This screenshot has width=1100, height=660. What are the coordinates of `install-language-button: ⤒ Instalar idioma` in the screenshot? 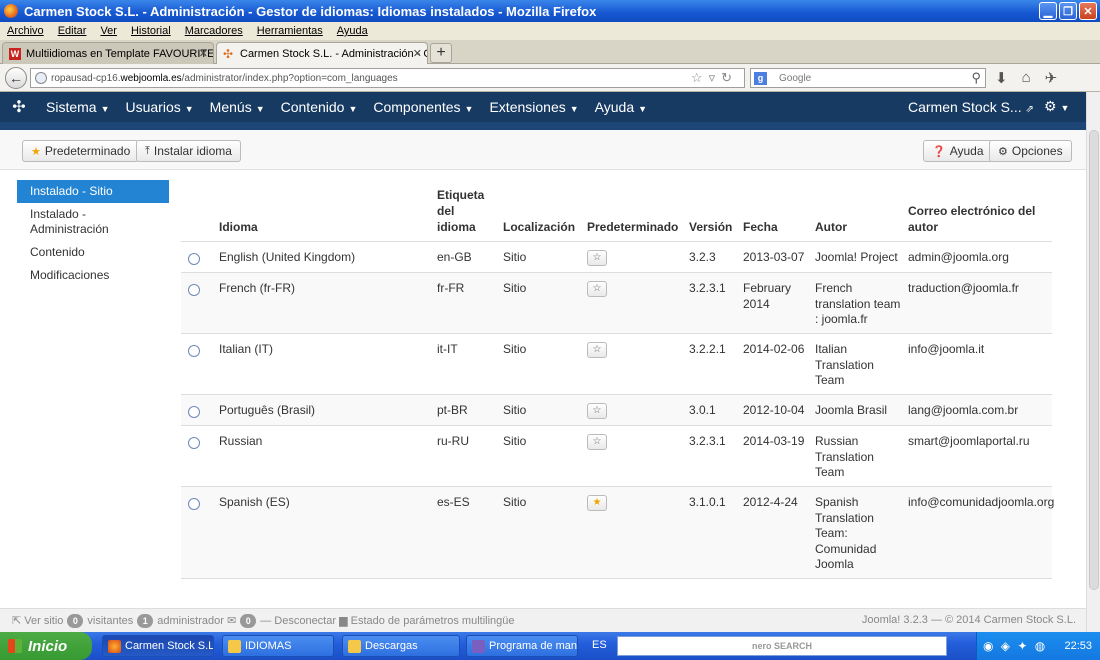 It's located at (188, 151).